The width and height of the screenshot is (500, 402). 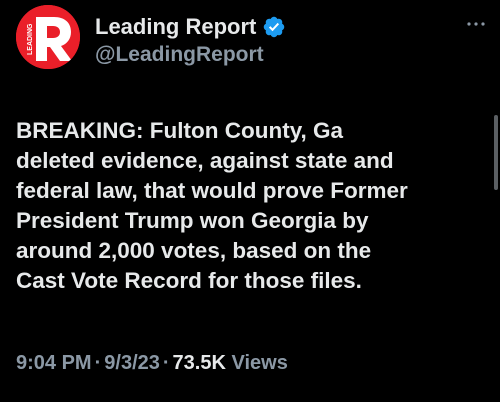 I want to click on more-horizontal-icon, so click(x=476, y=24).